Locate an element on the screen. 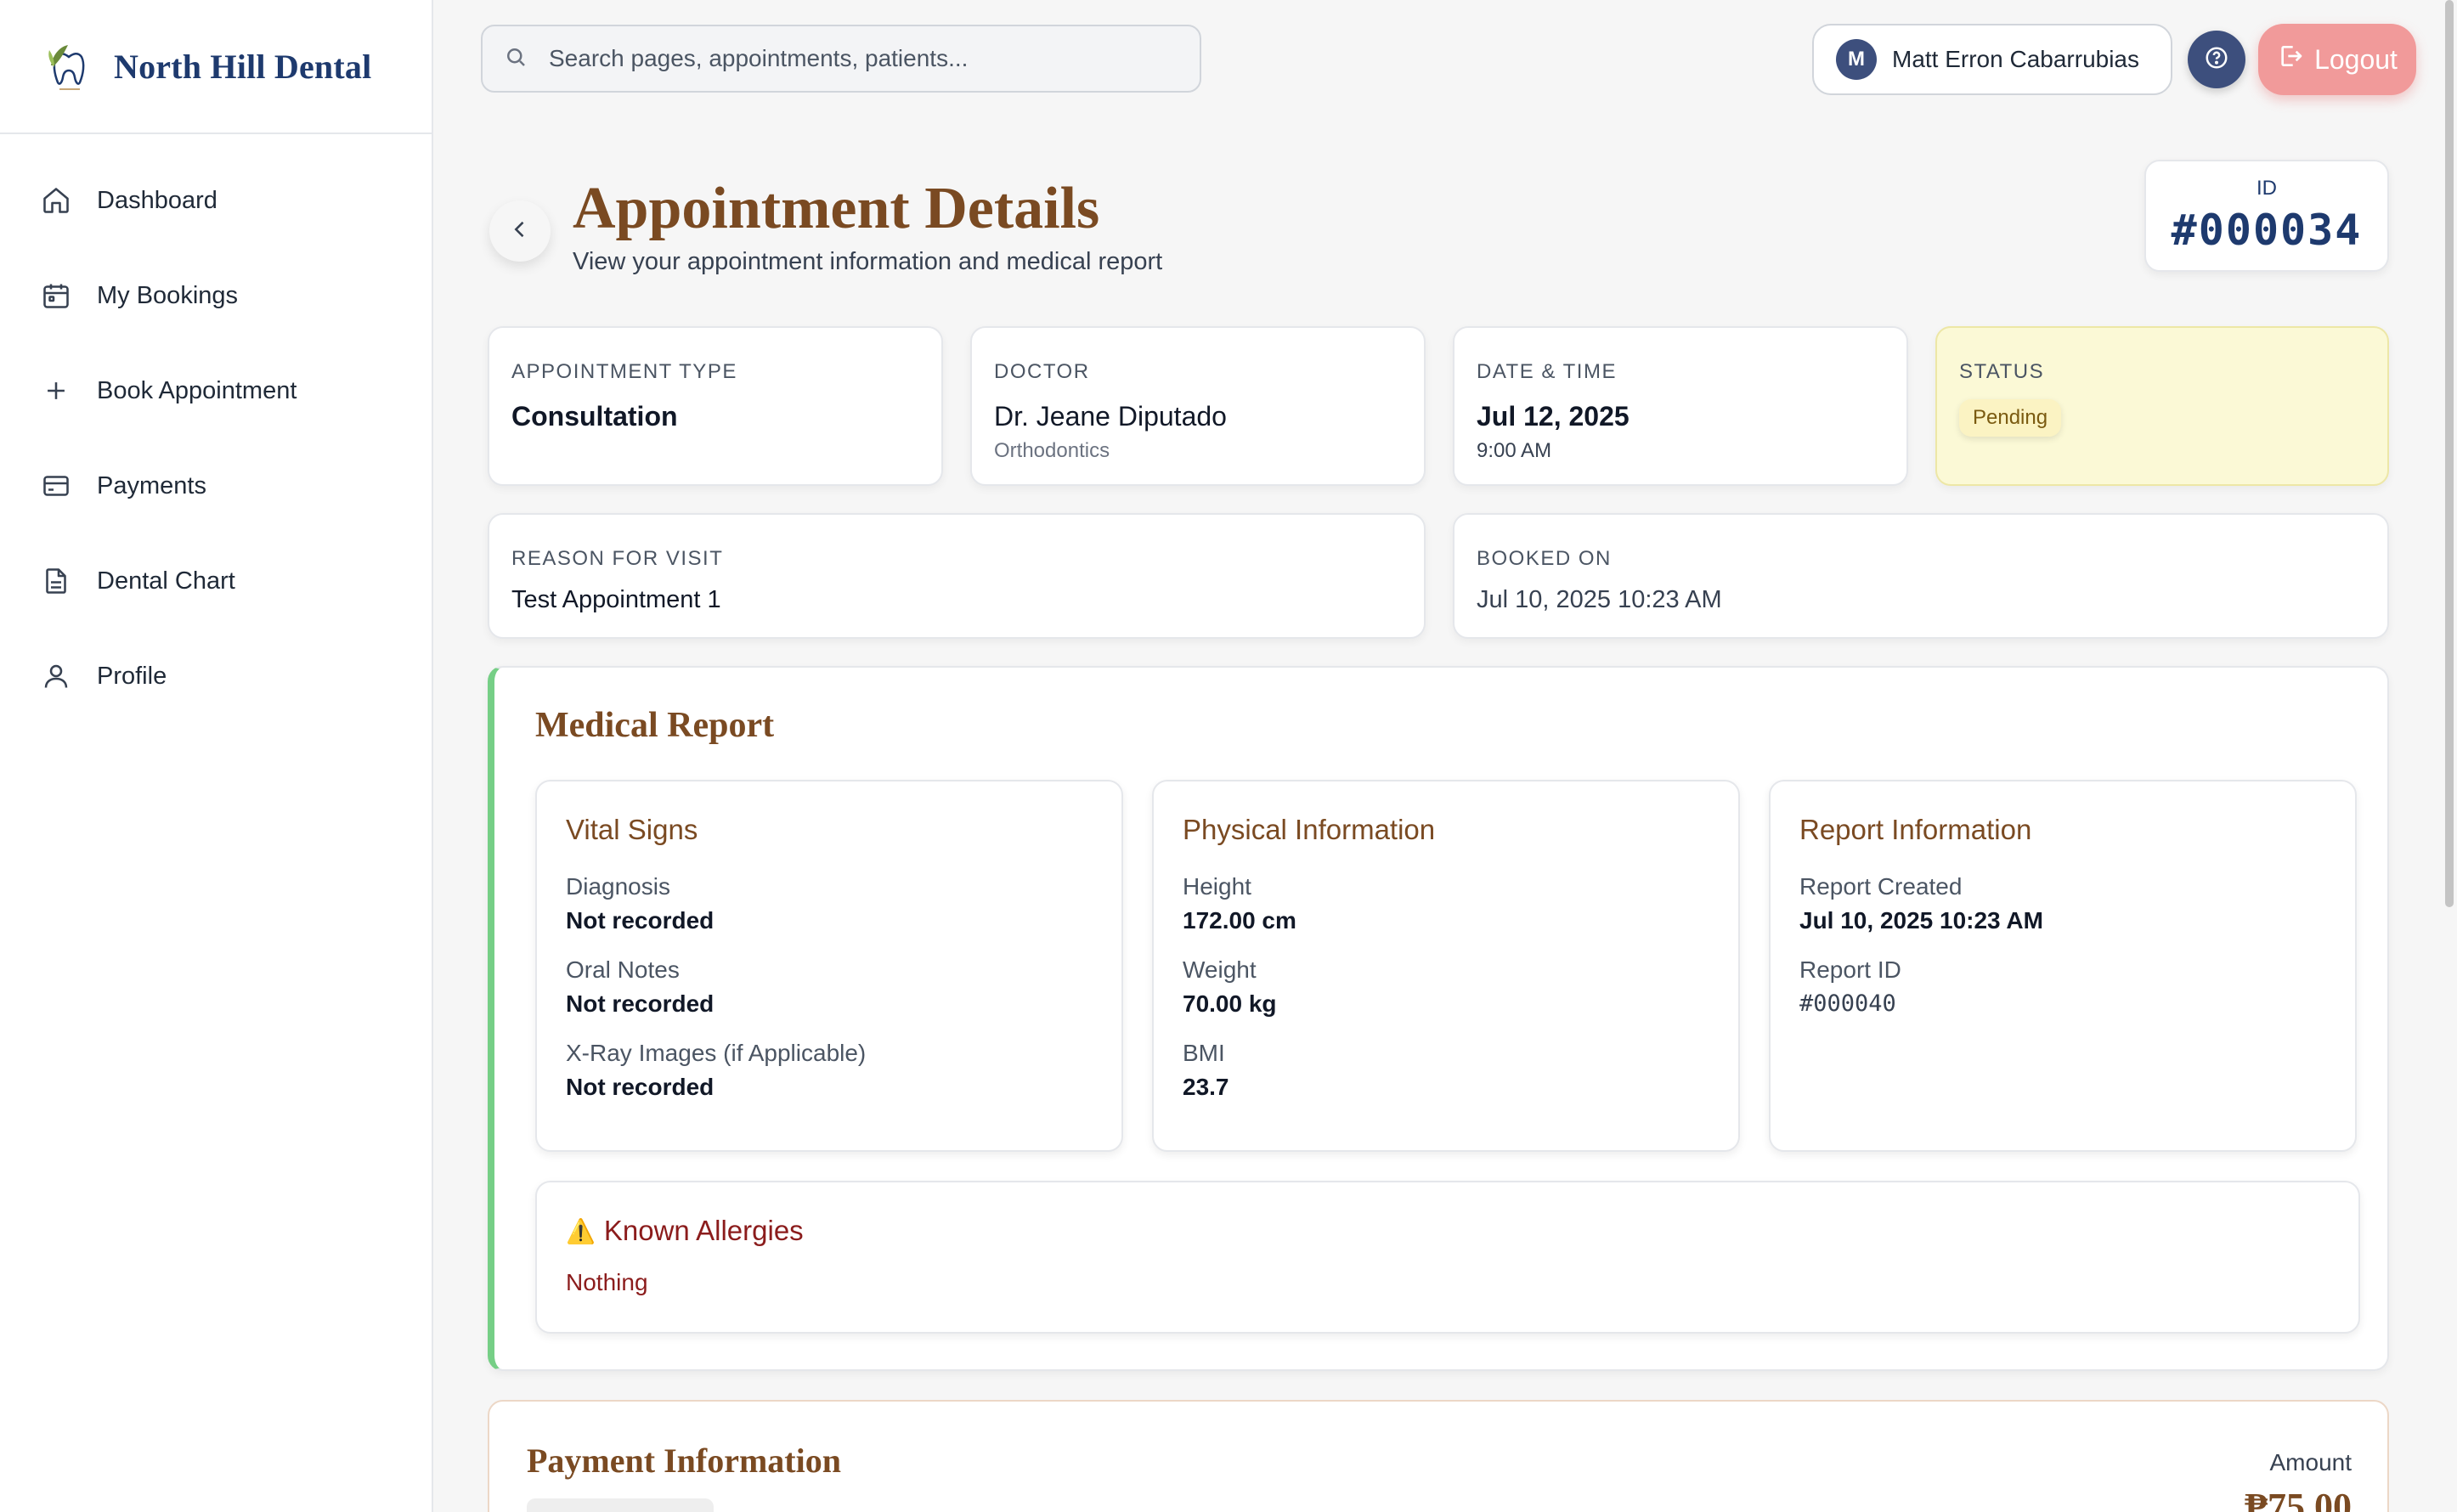  oral-notes-label: Oral Notes is located at coordinates (623, 969).